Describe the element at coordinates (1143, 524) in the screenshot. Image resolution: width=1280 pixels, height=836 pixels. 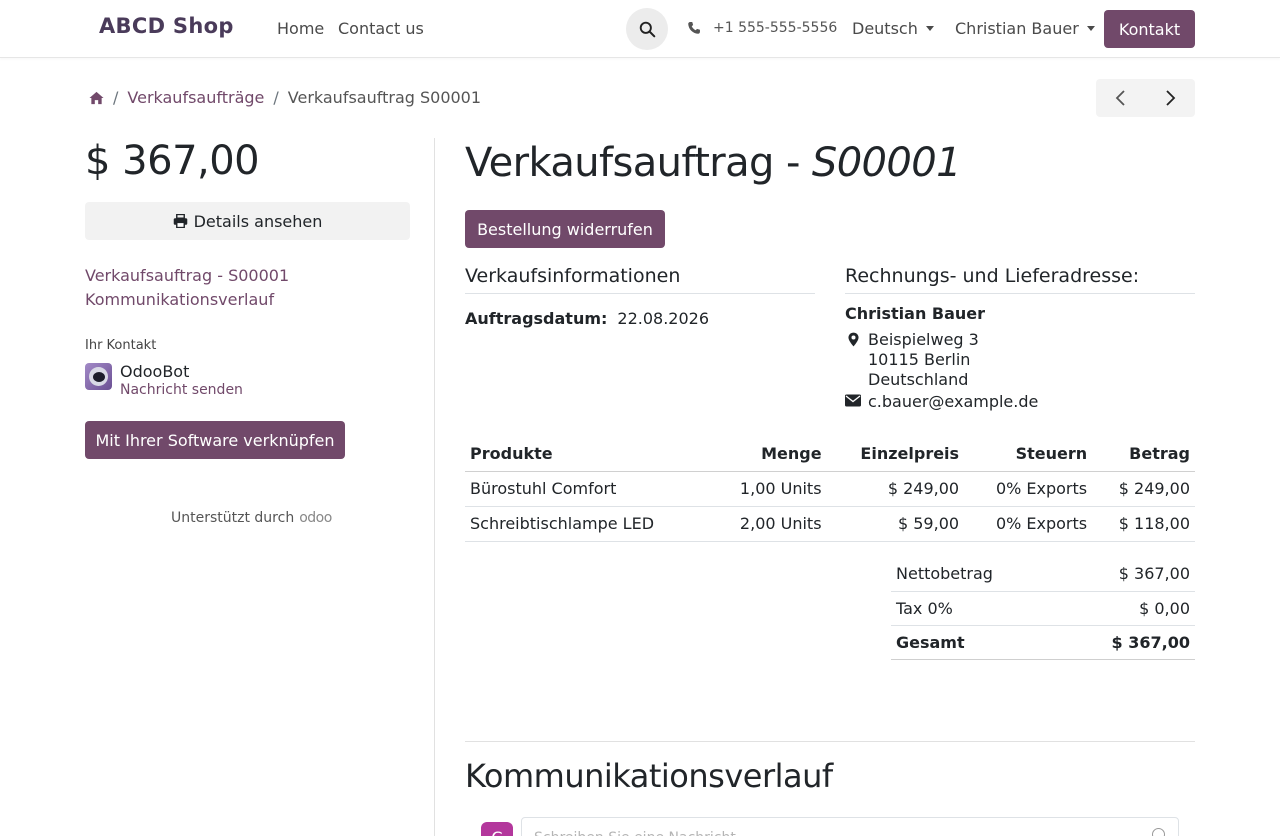
I see `cell-amount: $ 118,00` at that location.